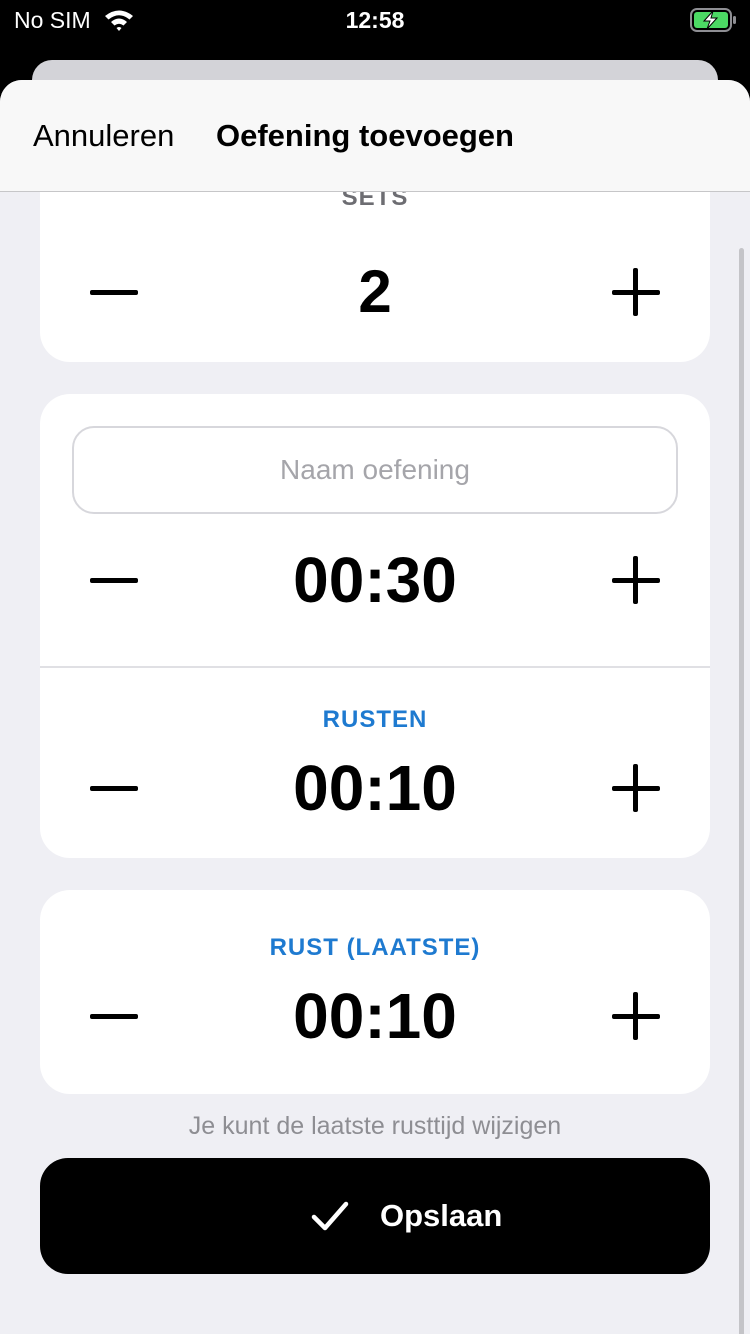 This screenshot has height=1334, width=750. Describe the element at coordinates (114, 1016) in the screenshot. I see `last-rest-decrement-button` at that location.